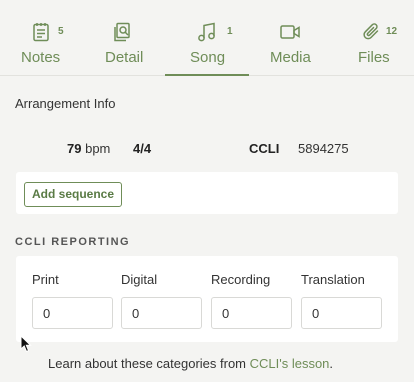  I want to click on print-label: Print, so click(45, 279).